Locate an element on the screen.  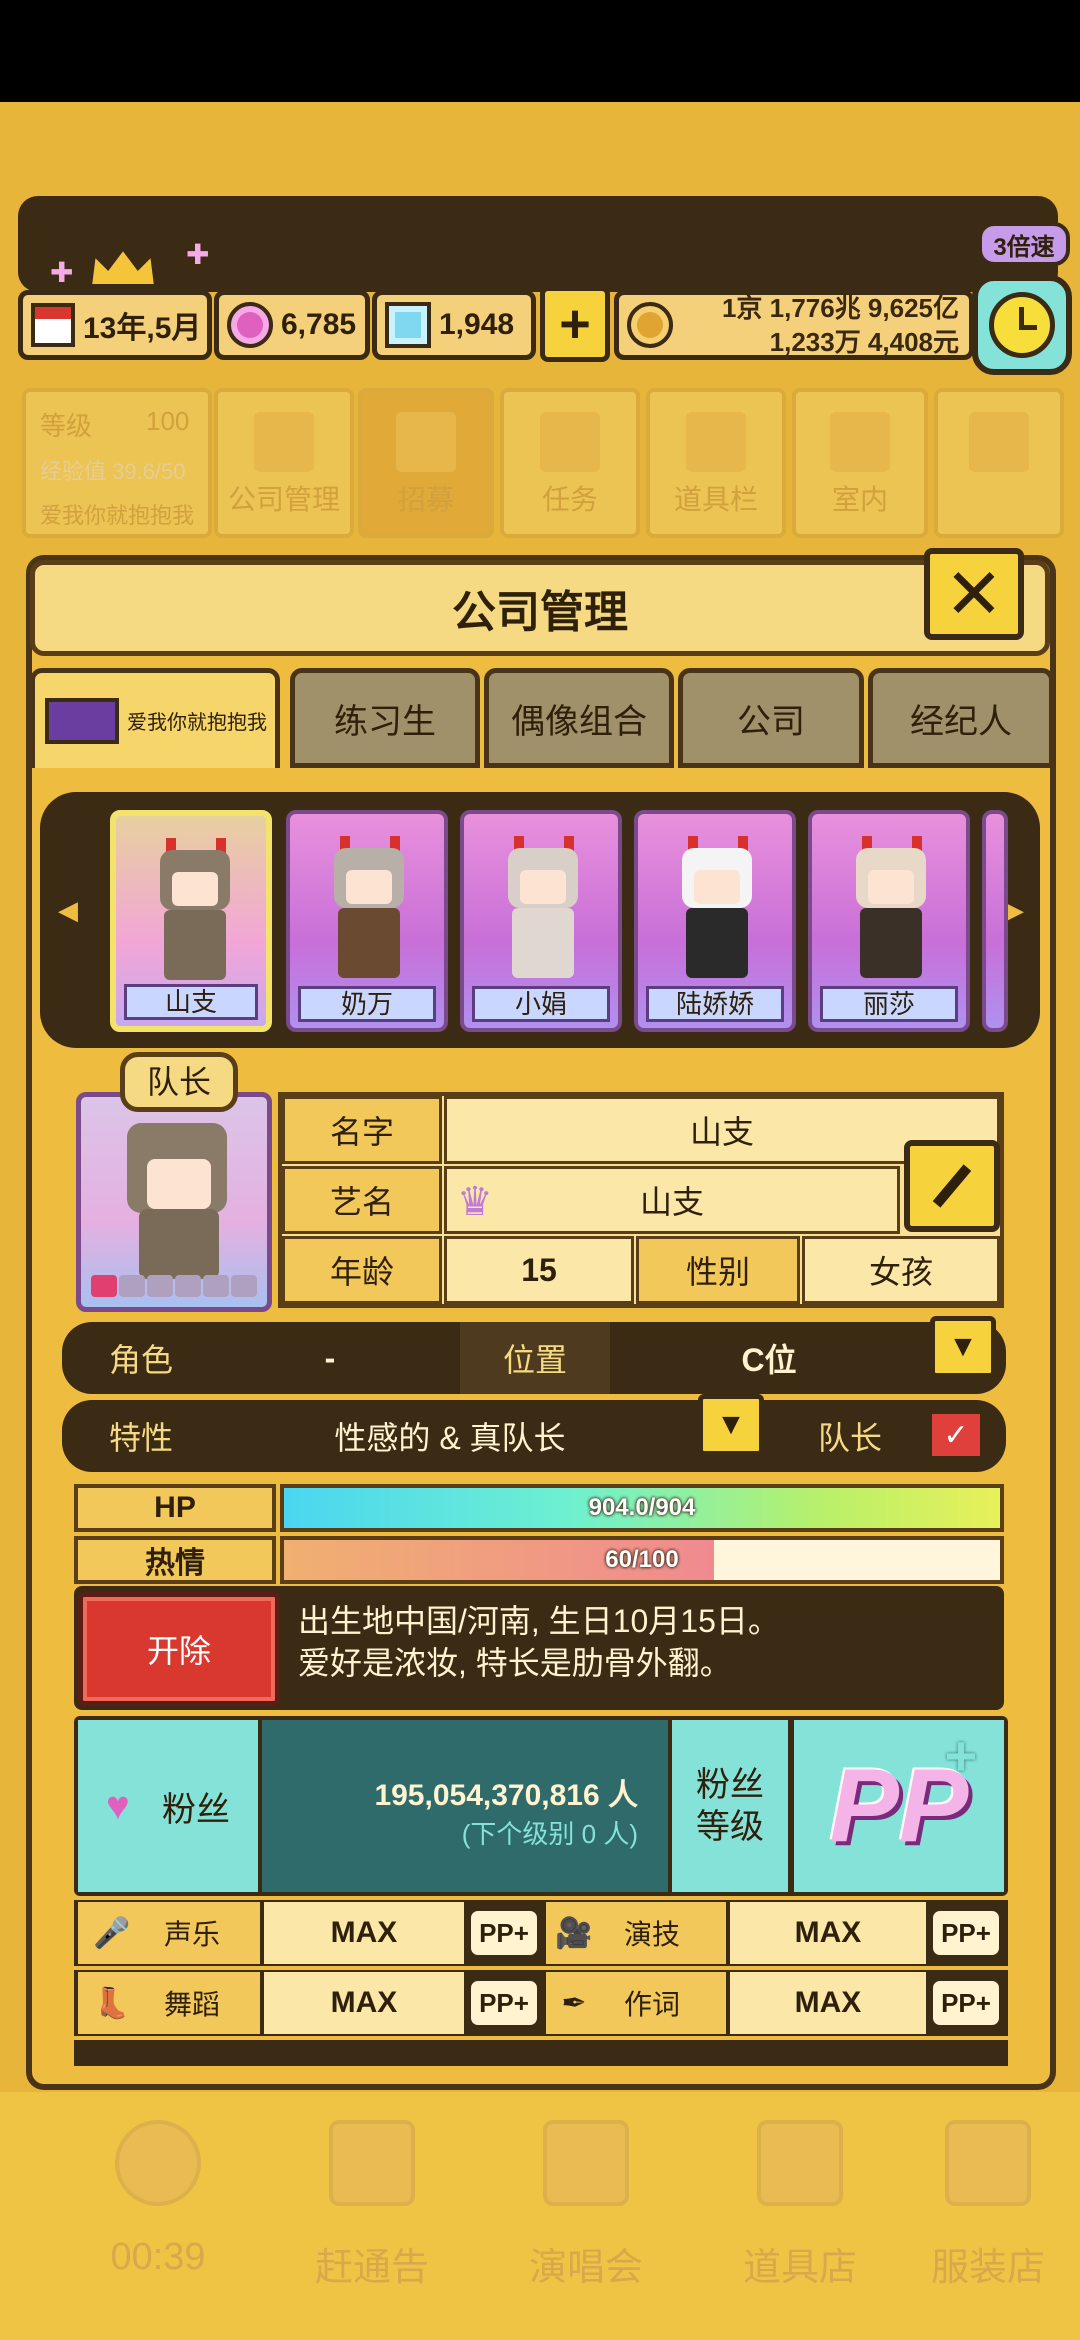
gem-counter: 6,785 is located at coordinates (292, 325).